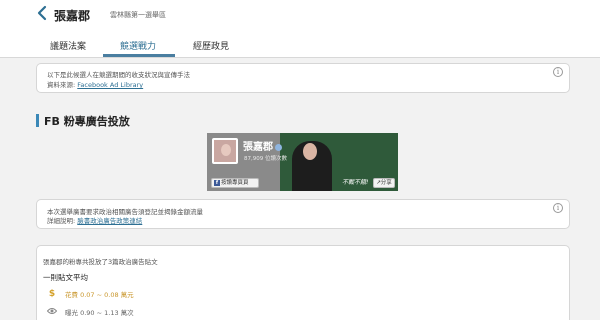 The width and height of the screenshot is (600, 320). Describe the element at coordinates (99, 313) in the screenshot. I see `views-range: 曝光 0.90 ~ 1.13 萬次` at that location.